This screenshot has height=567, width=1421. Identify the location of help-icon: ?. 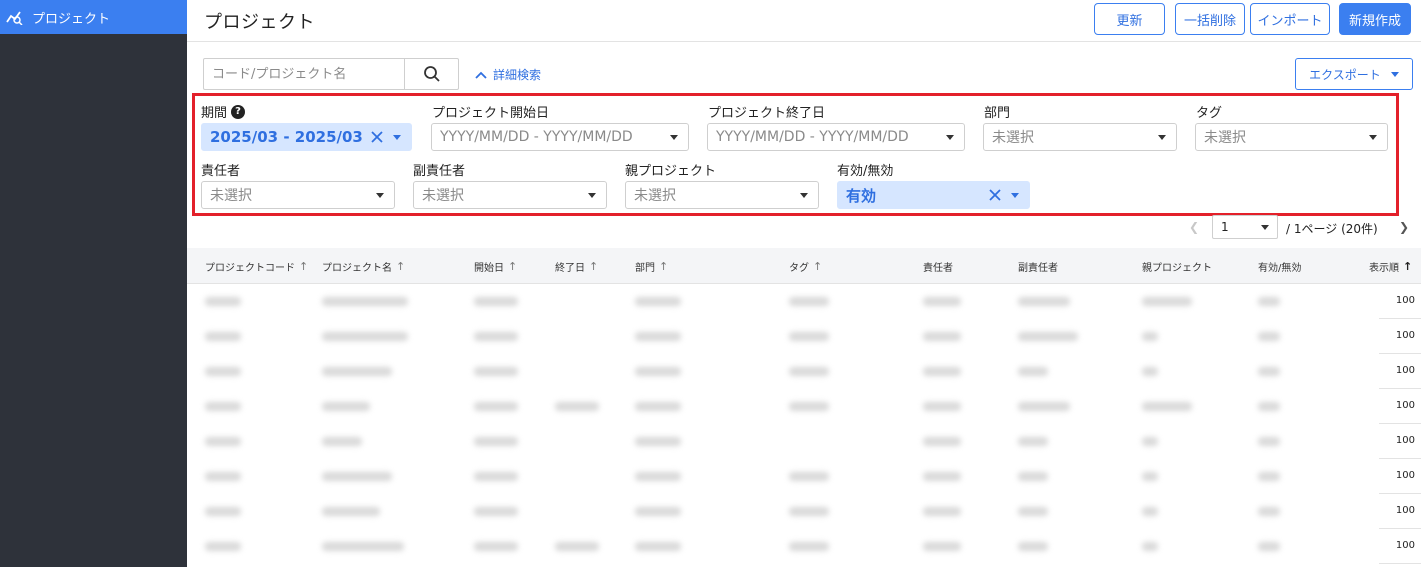
(238, 111).